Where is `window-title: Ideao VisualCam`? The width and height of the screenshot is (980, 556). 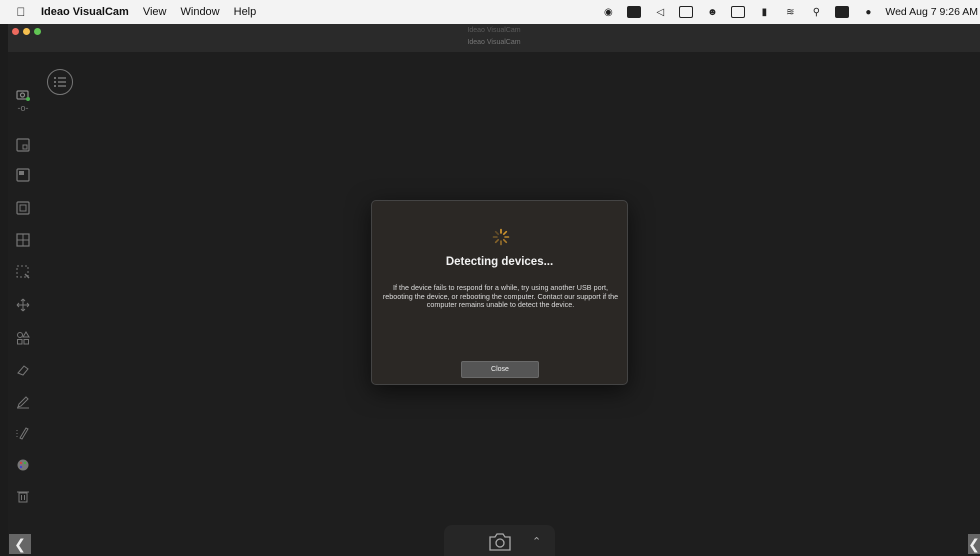 window-title: Ideao VisualCam is located at coordinates (494, 30).